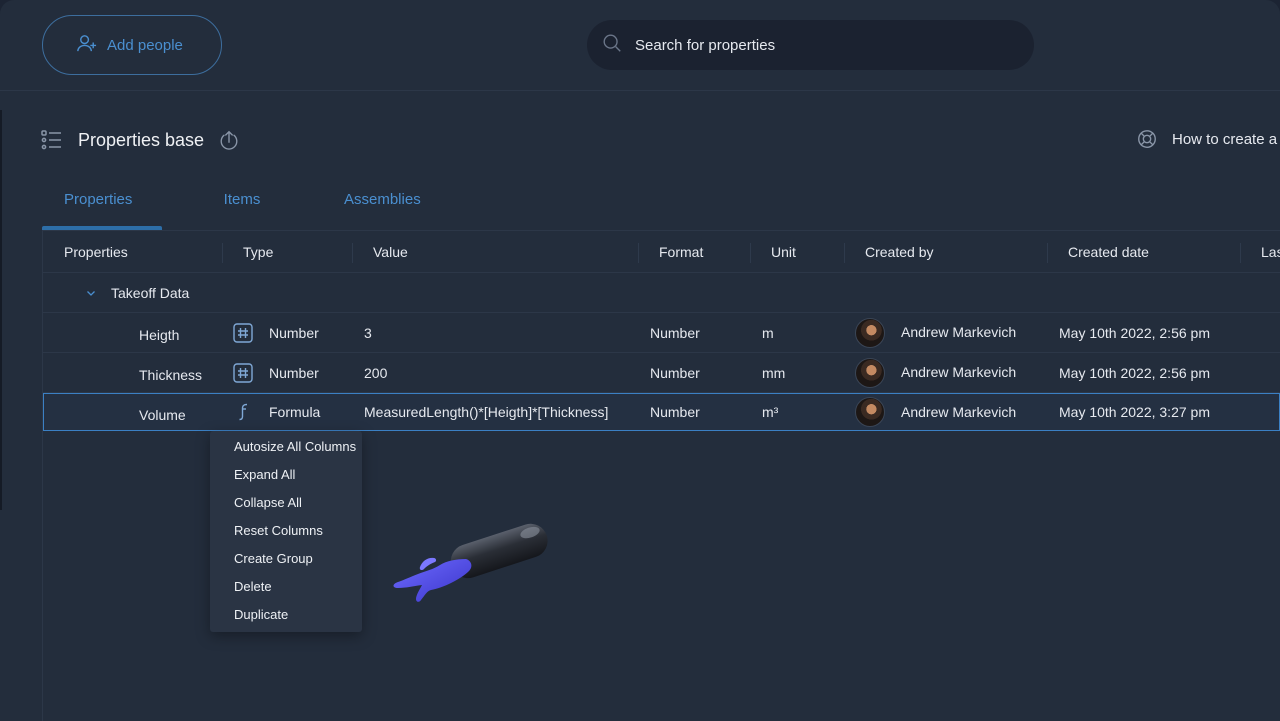 The width and height of the screenshot is (1280, 721). Describe the element at coordinates (96, 252) in the screenshot. I see `column-header-properties: Properties` at that location.